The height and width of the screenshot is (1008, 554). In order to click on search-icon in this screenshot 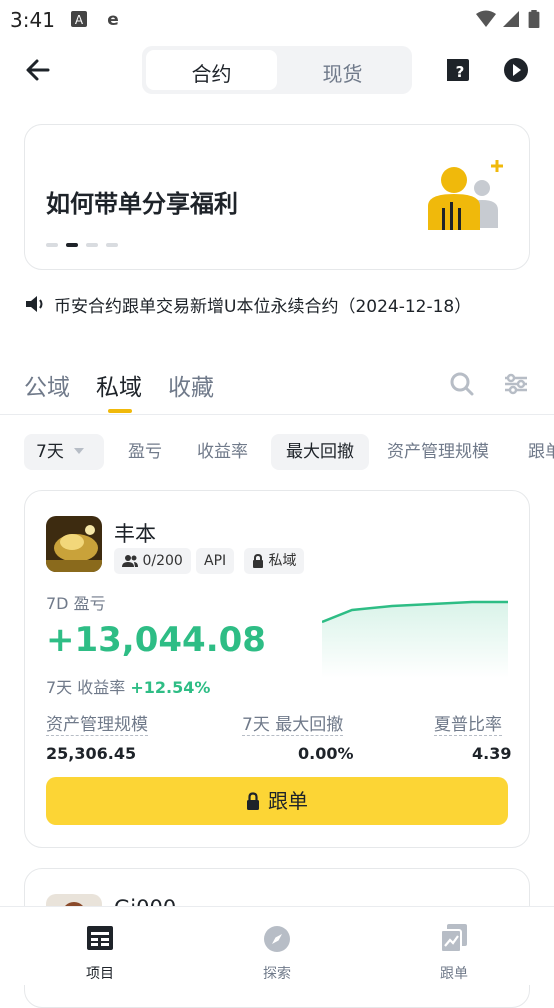, I will do `click(462, 384)`.